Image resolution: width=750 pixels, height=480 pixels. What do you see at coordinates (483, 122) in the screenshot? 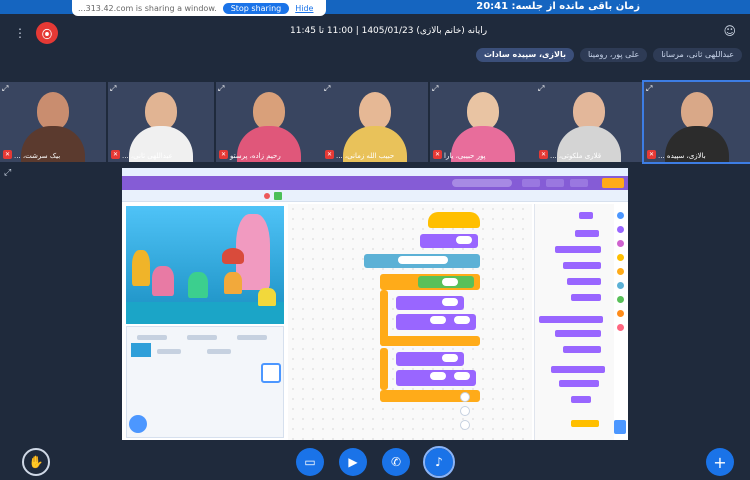
I see `video-tile: ⤢ ✕ پور حبیبی، یارا` at bounding box center [483, 122].